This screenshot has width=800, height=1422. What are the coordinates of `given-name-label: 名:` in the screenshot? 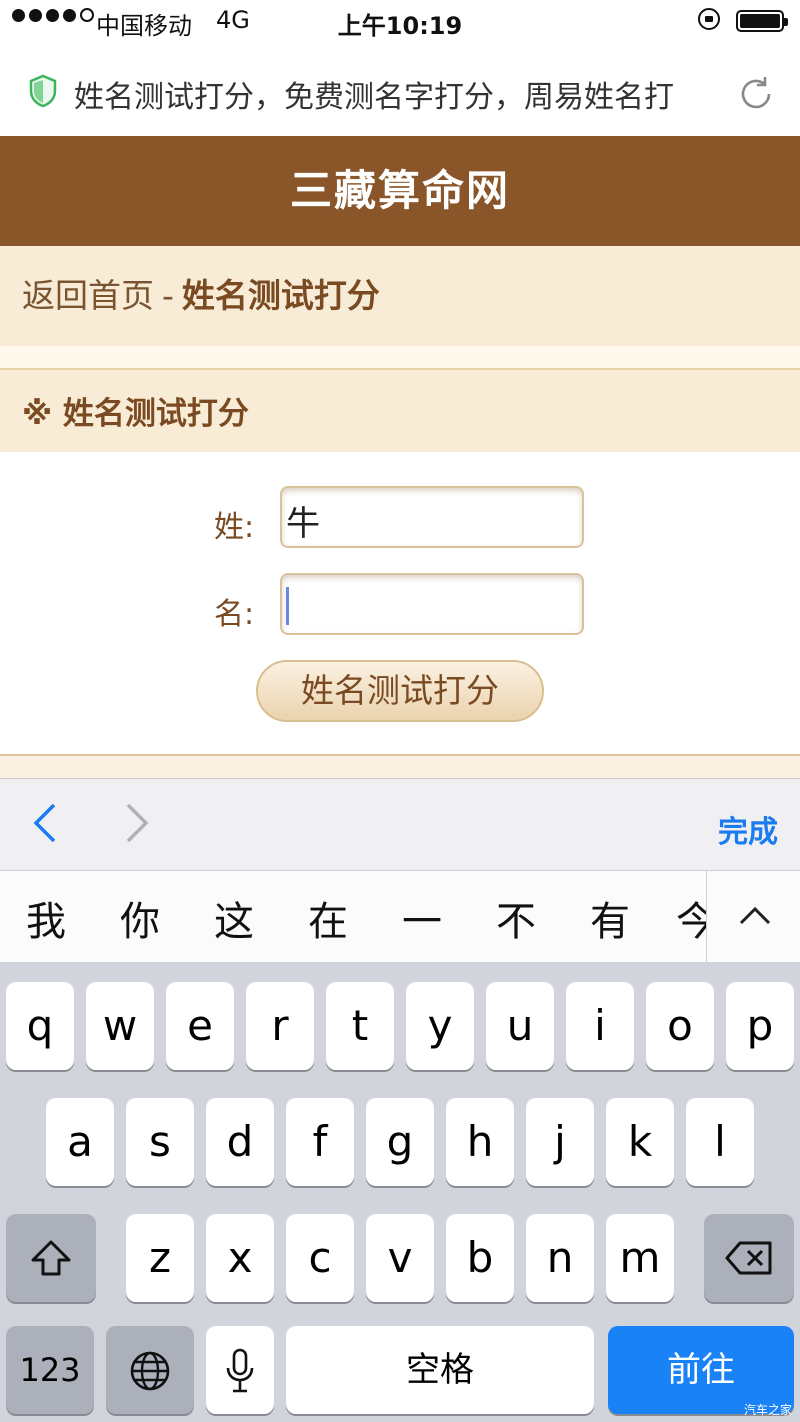 It's located at (234, 614).